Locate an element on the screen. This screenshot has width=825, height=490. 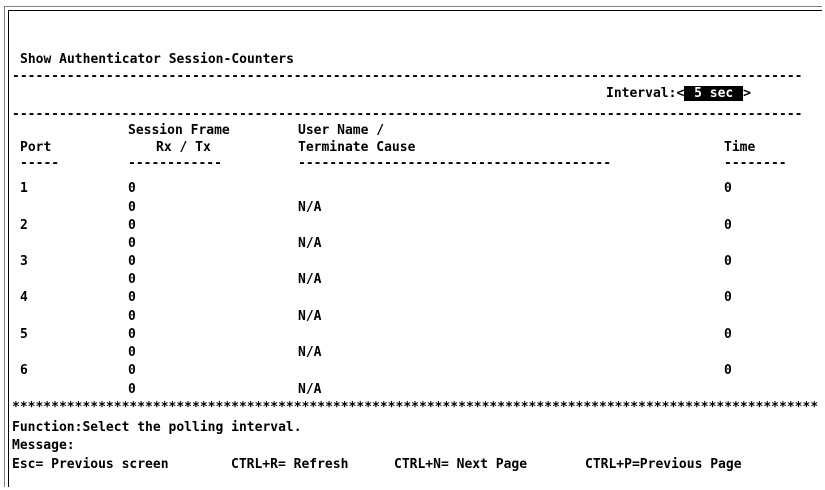
previous-page-key: CTRL+P=Previous Page is located at coordinates (663, 465).